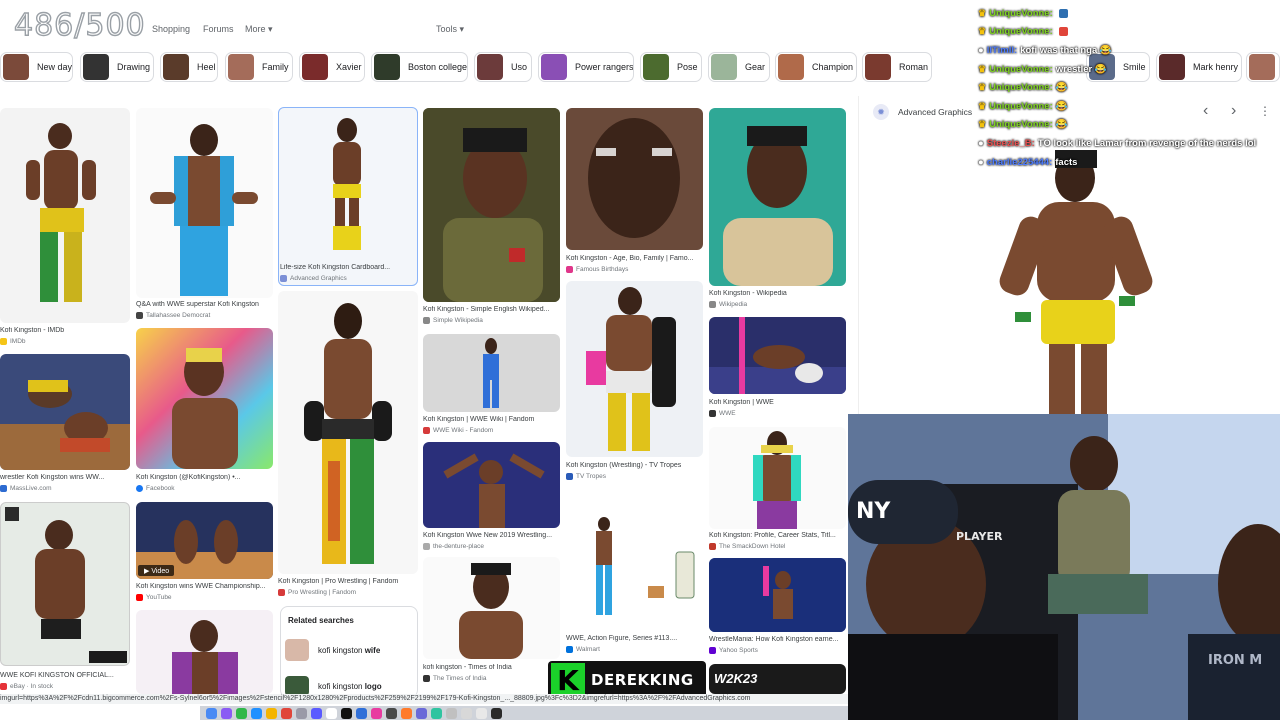 Image resolution: width=1280 pixels, height=720 pixels. I want to click on chip-champion: Champion, so click(816, 67).